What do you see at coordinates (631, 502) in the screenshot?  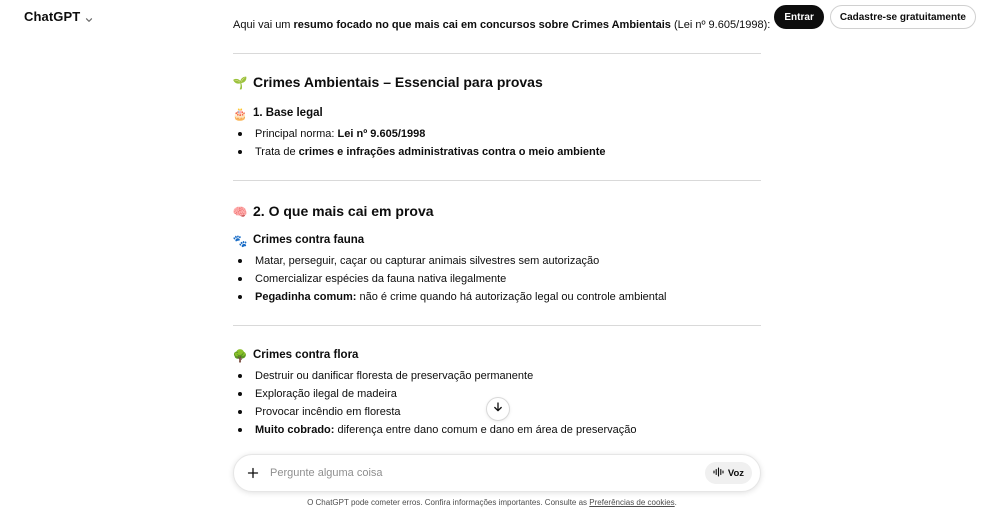 I see `cookie-preferences-link: Preferências de cookies` at bounding box center [631, 502].